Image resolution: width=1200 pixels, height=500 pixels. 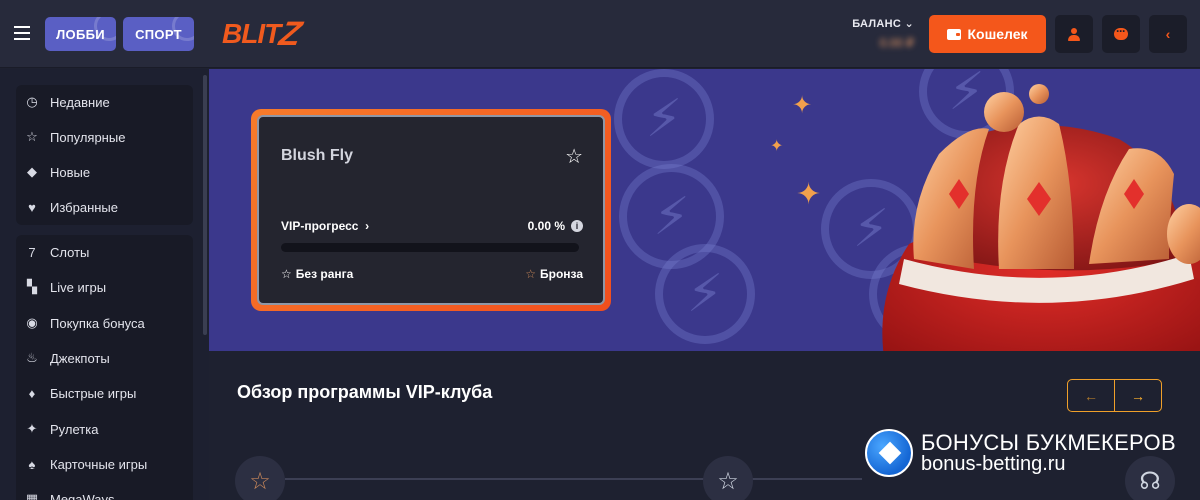 What do you see at coordinates (1091, 395) in the screenshot?
I see `prev-arrow-button: ←` at bounding box center [1091, 395].